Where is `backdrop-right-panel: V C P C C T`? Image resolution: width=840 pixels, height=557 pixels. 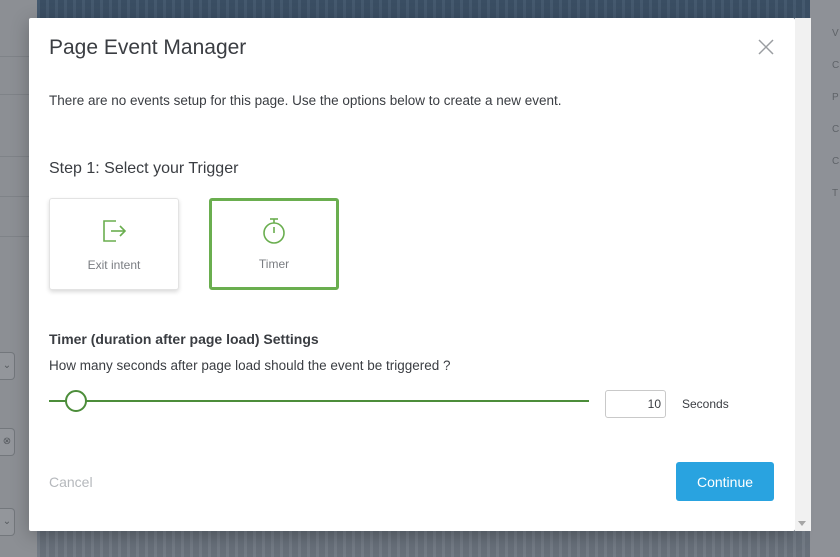 backdrop-right-panel: V C P C C T is located at coordinates (825, 278).